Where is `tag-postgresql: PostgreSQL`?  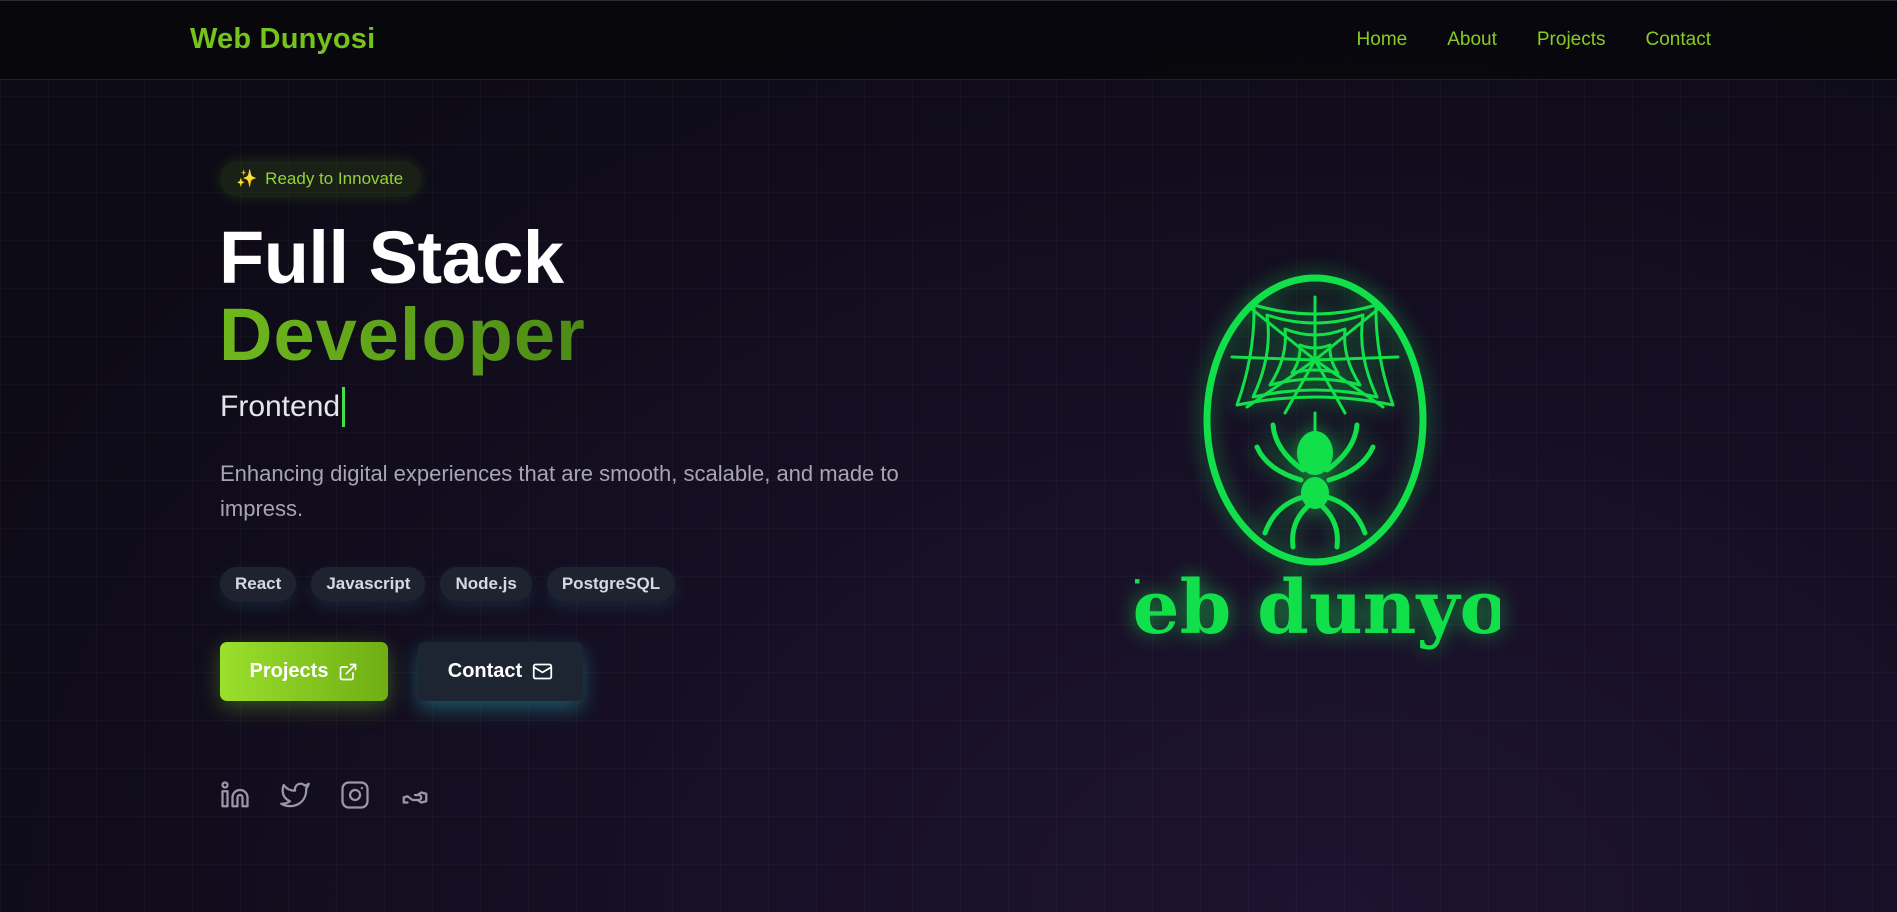
tag-postgresql: PostgreSQL is located at coordinates (611, 584).